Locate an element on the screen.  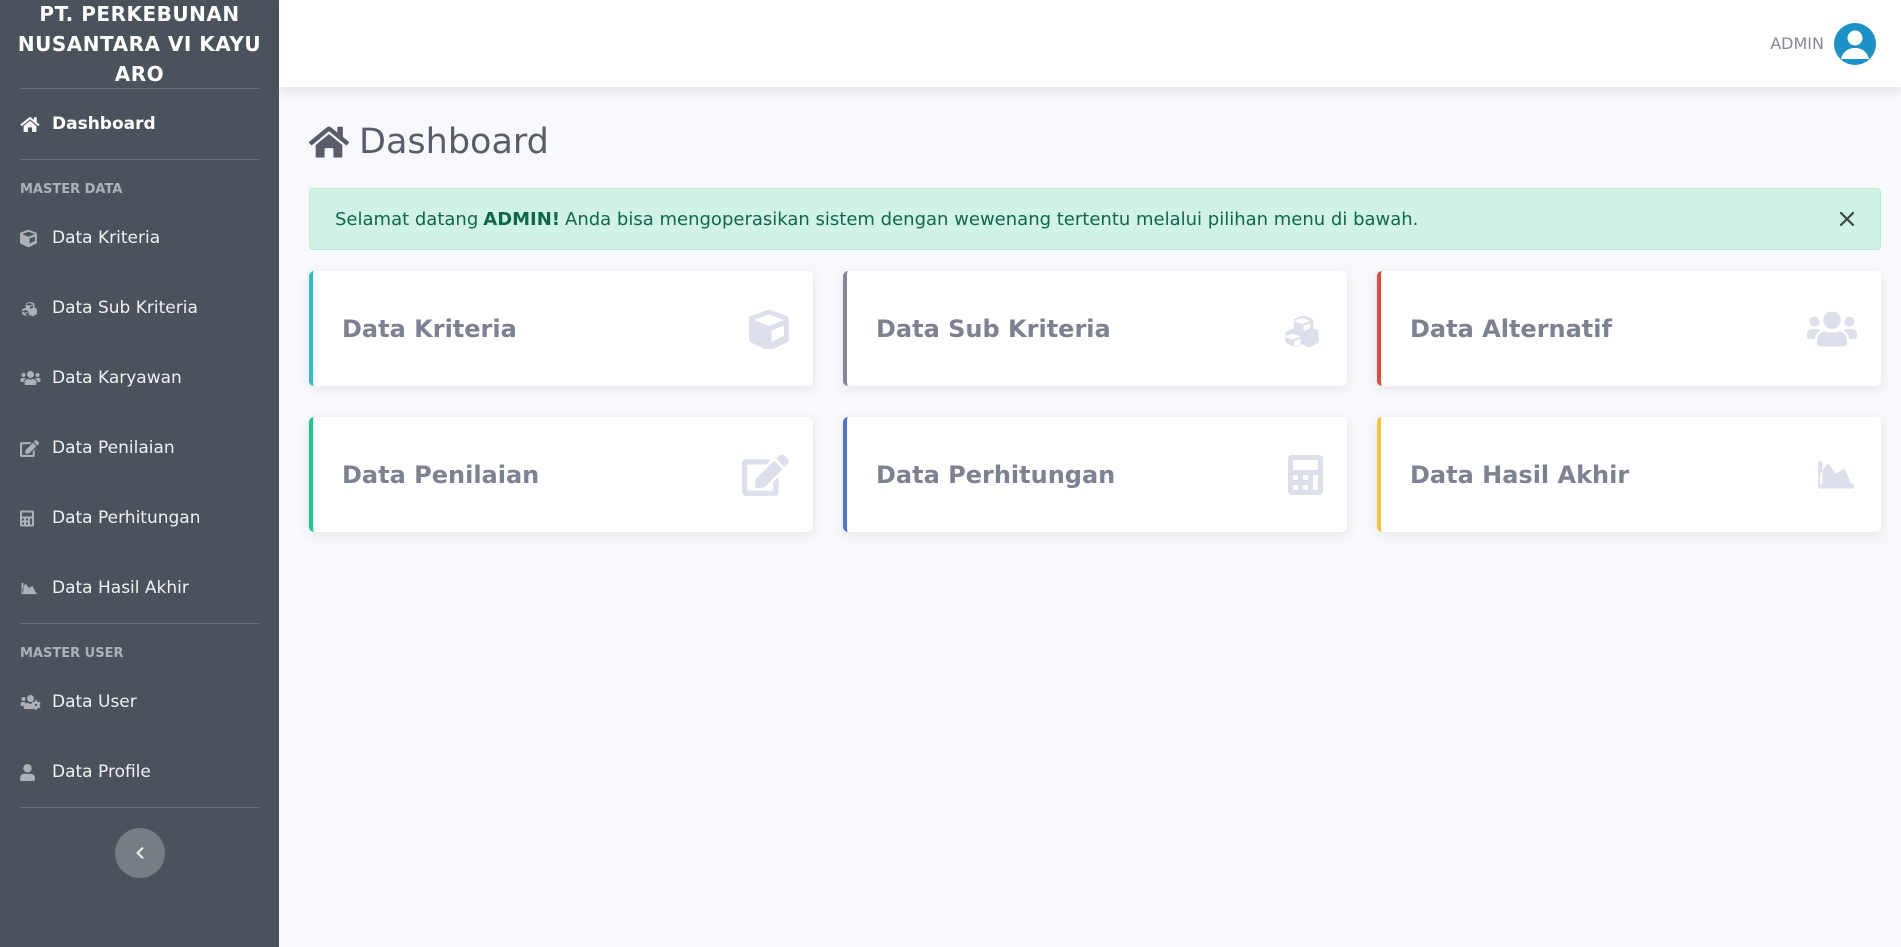
close-icon is located at coordinates (1847, 219).